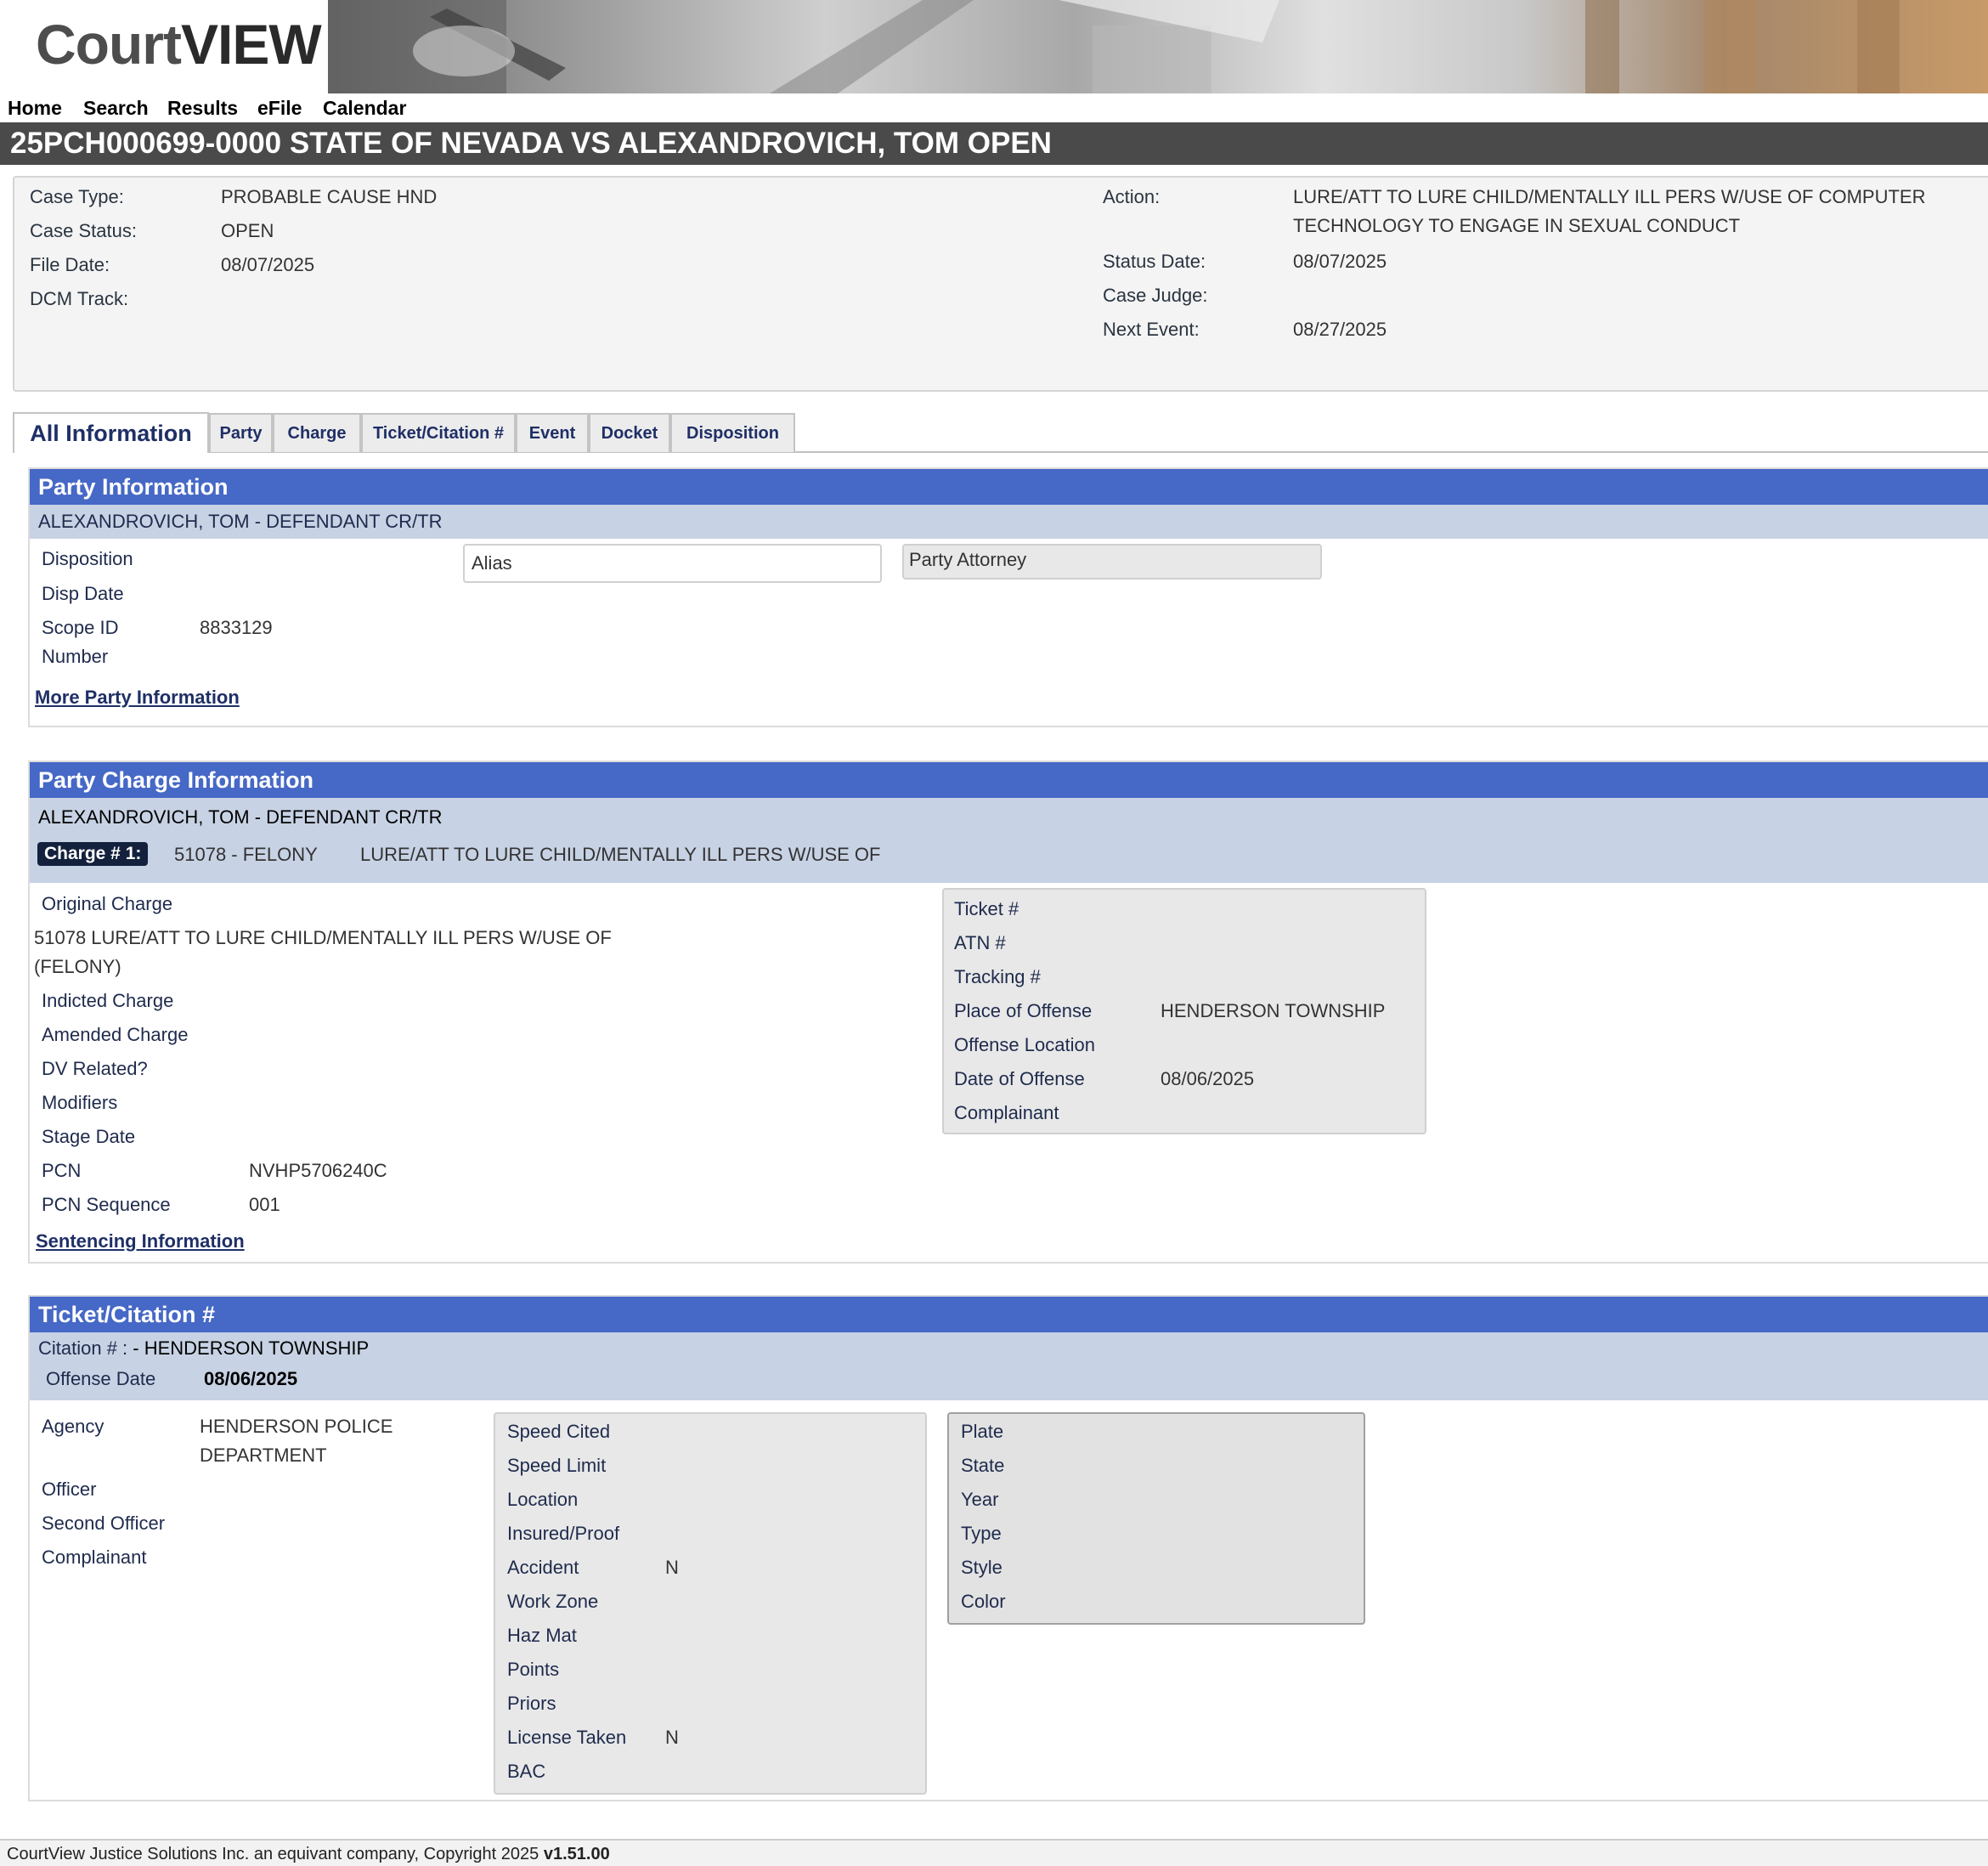 Image resolution: width=1988 pixels, height=1866 pixels. I want to click on tab-charge: Charge, so click(317, 433).